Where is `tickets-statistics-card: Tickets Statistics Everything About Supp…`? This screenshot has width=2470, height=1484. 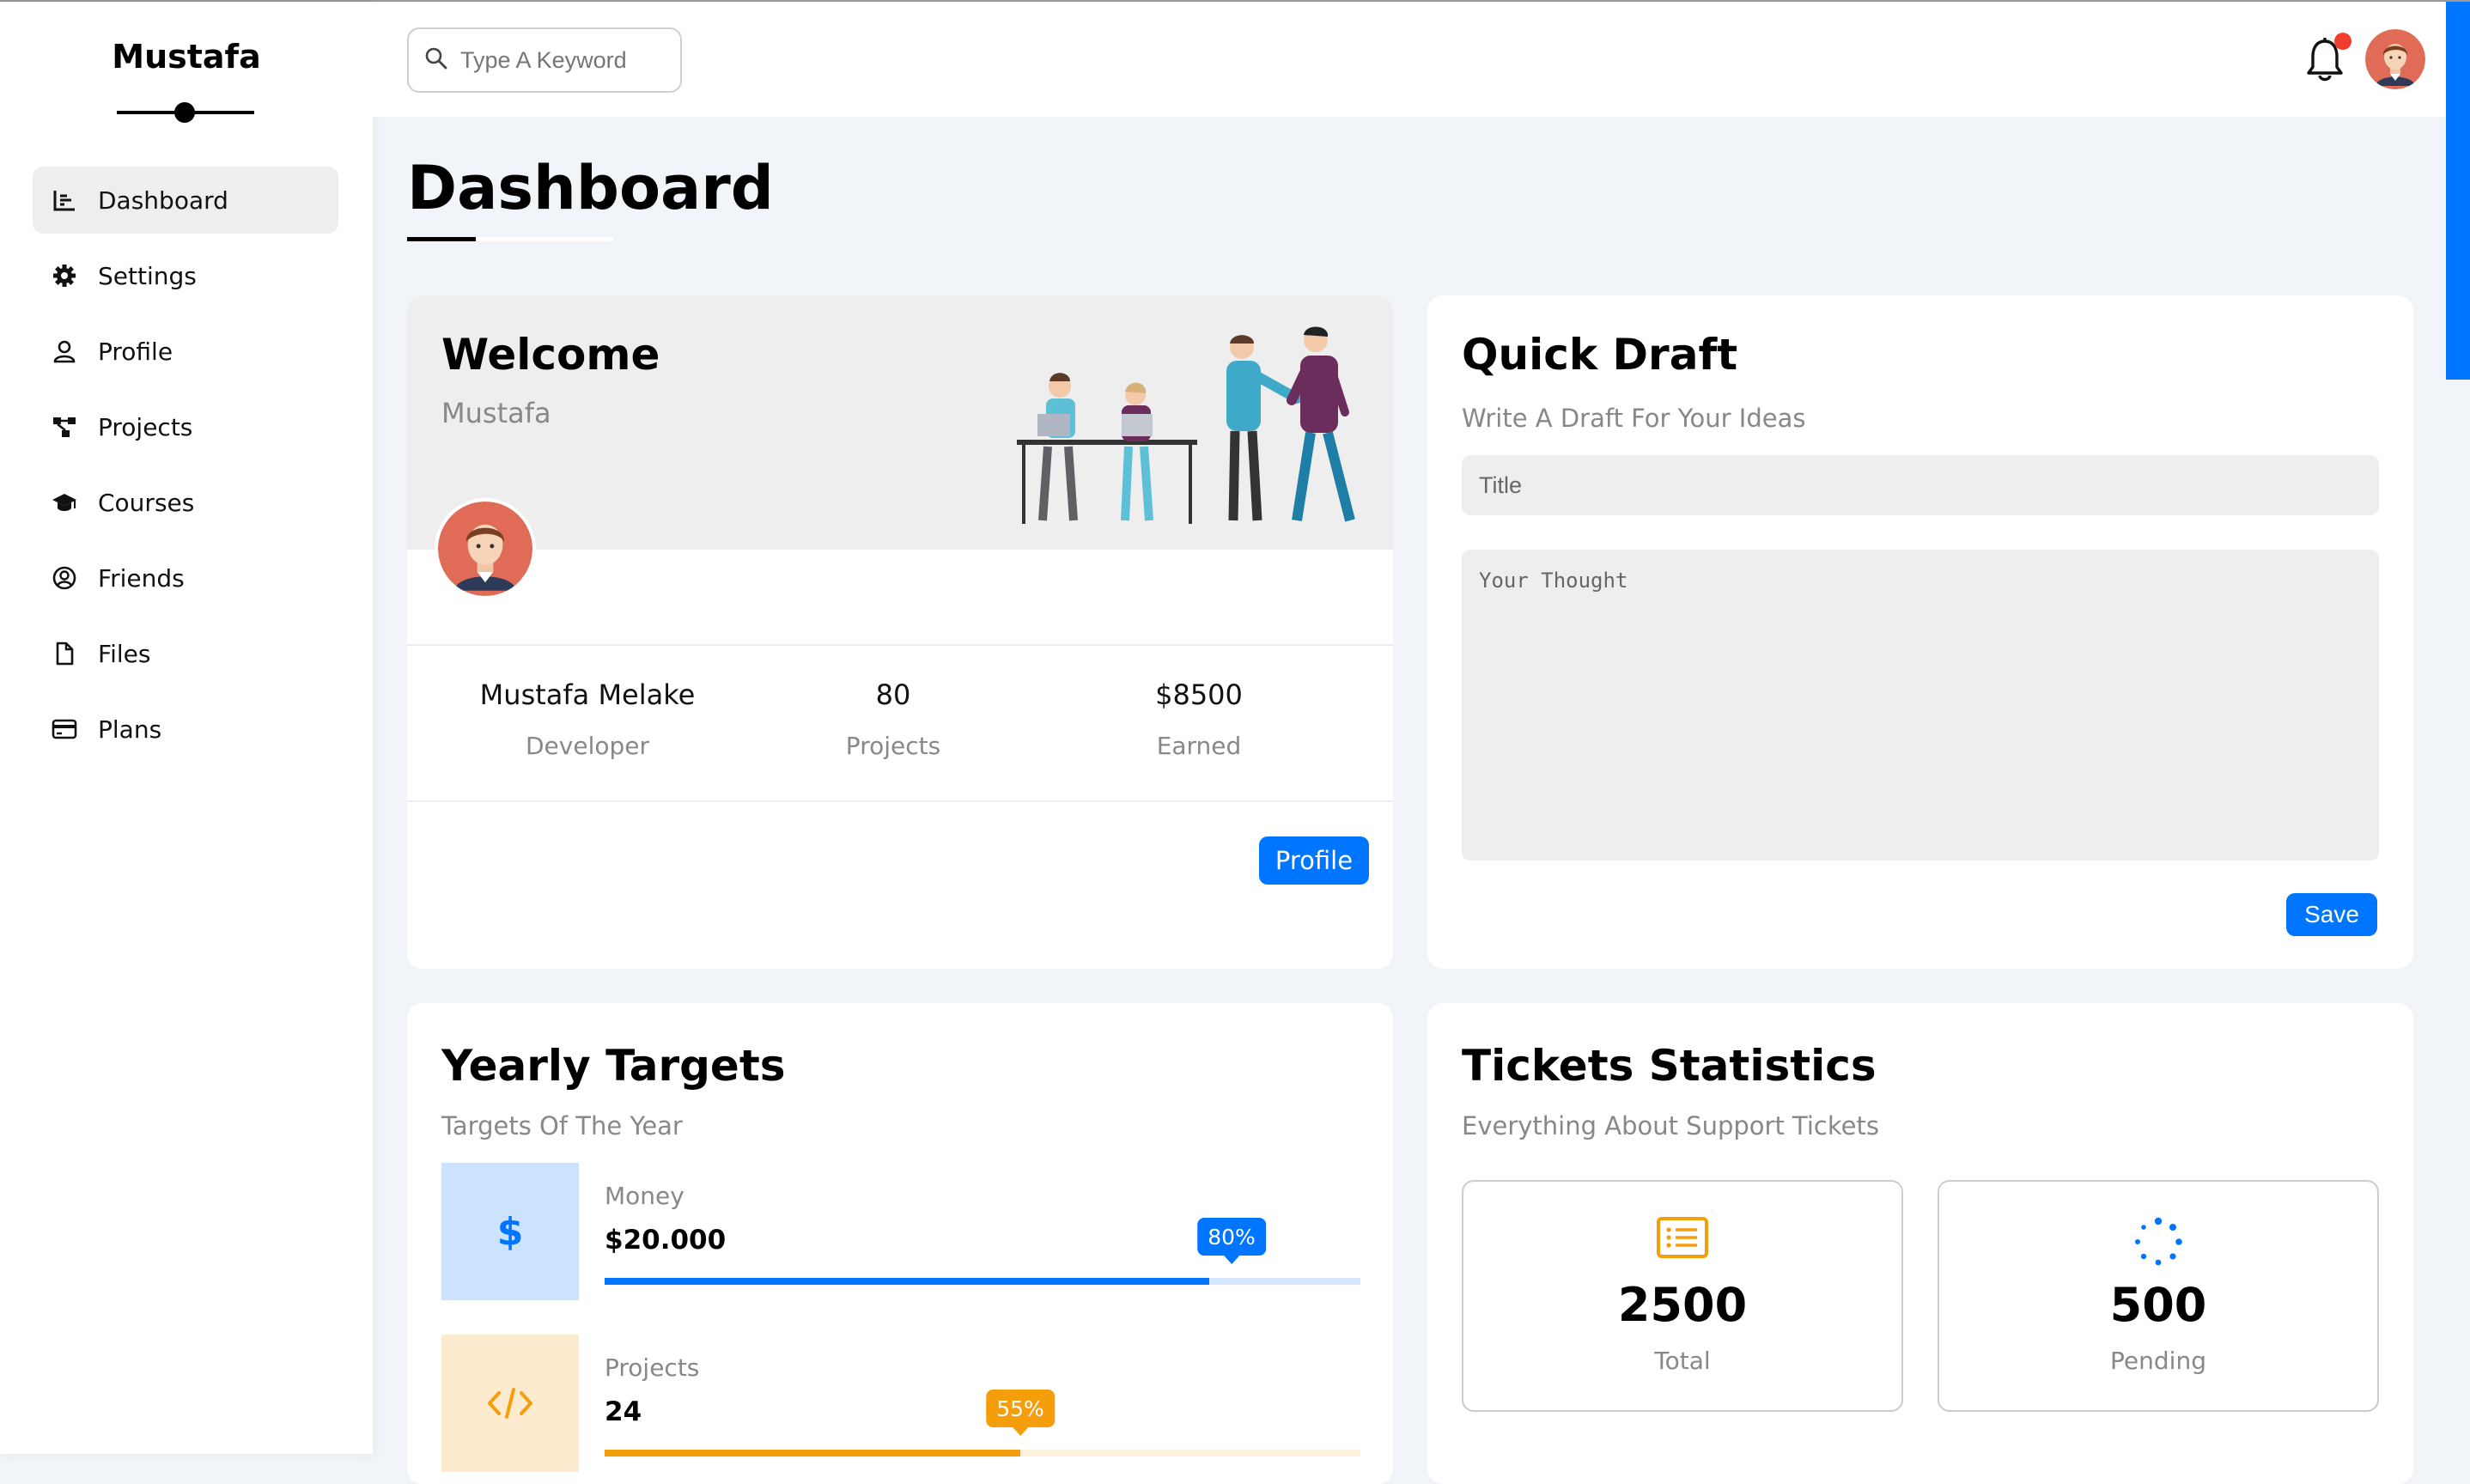
tickets-statistics-card: Tickets Statistics Everything About Supp… is located at coordinates (1920, 1243).